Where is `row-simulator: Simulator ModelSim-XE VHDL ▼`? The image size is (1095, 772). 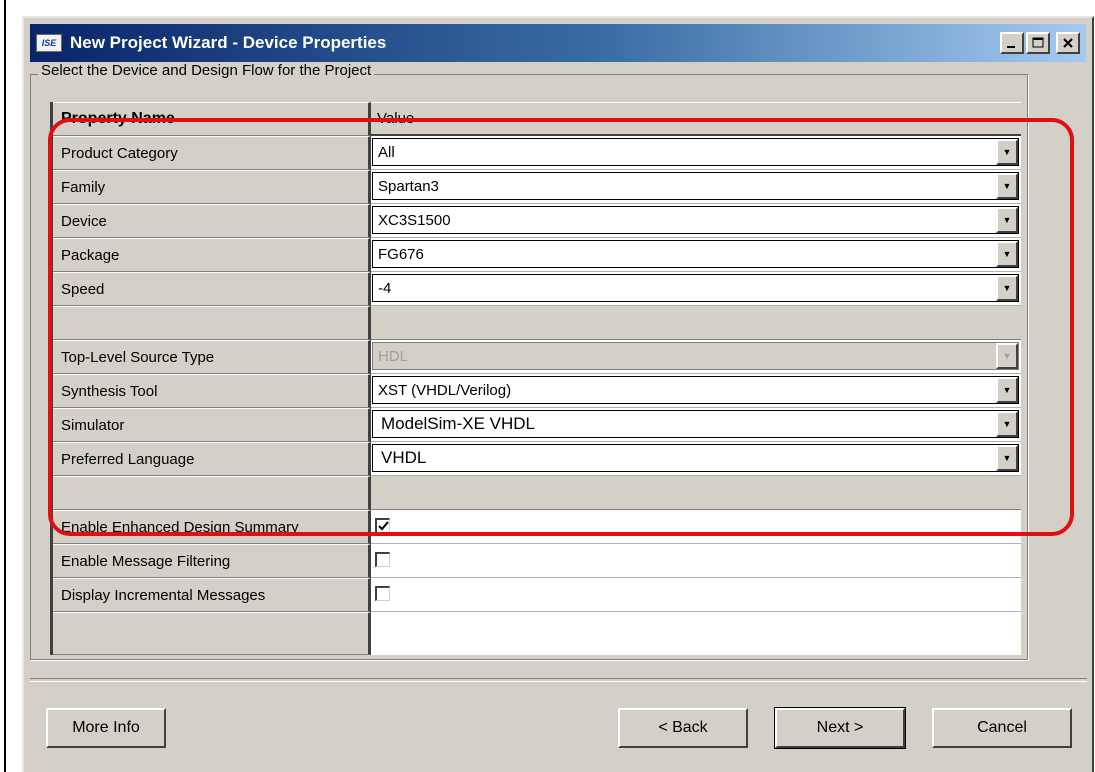
row-simulator: Simulator ModelSim-XE VHDL ▼ is located at coordinates (537, 425).